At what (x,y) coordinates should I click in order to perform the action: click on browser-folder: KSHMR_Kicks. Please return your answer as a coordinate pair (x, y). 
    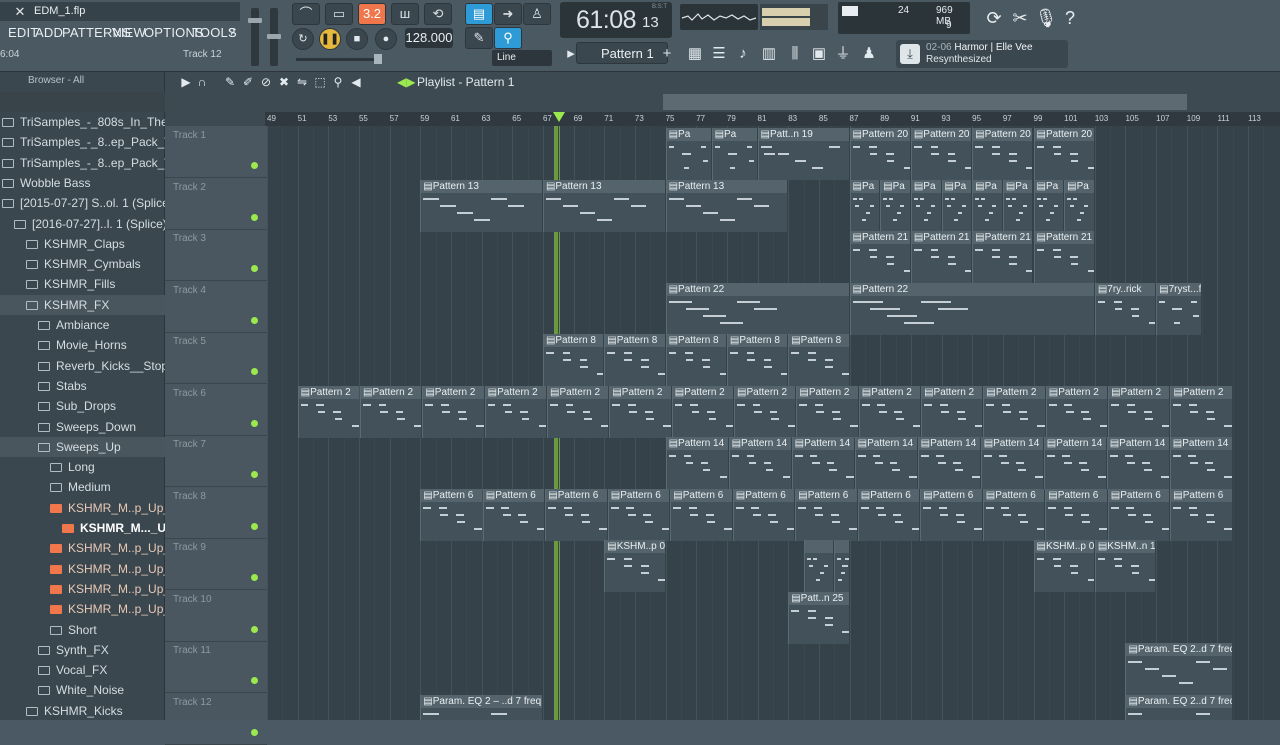
    Looking at the image, I should click on (82, 711).